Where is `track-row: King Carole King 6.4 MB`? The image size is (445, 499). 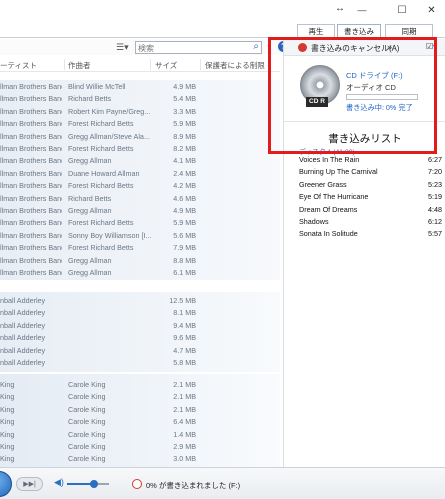
track-row: King Carole King 6.4 MB is located at coordinates (140, 423).